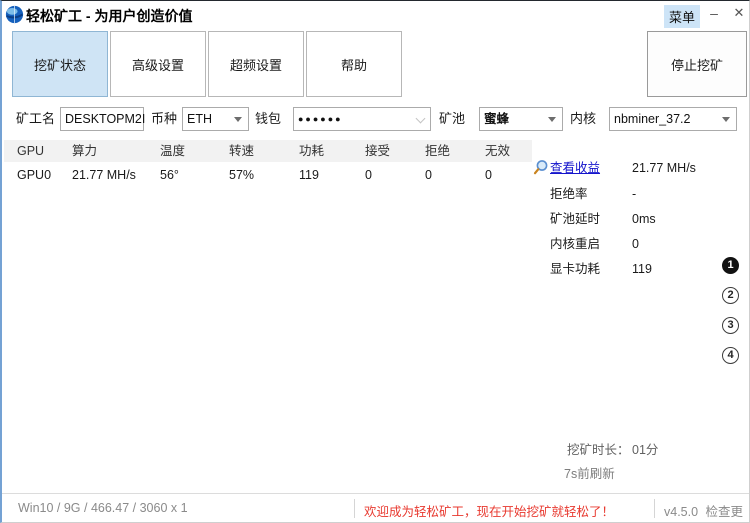 Image resolution: width=750 pixels, height=523 pixels. I want to click on pool-latency-value: 0ms, so click(644, 219).